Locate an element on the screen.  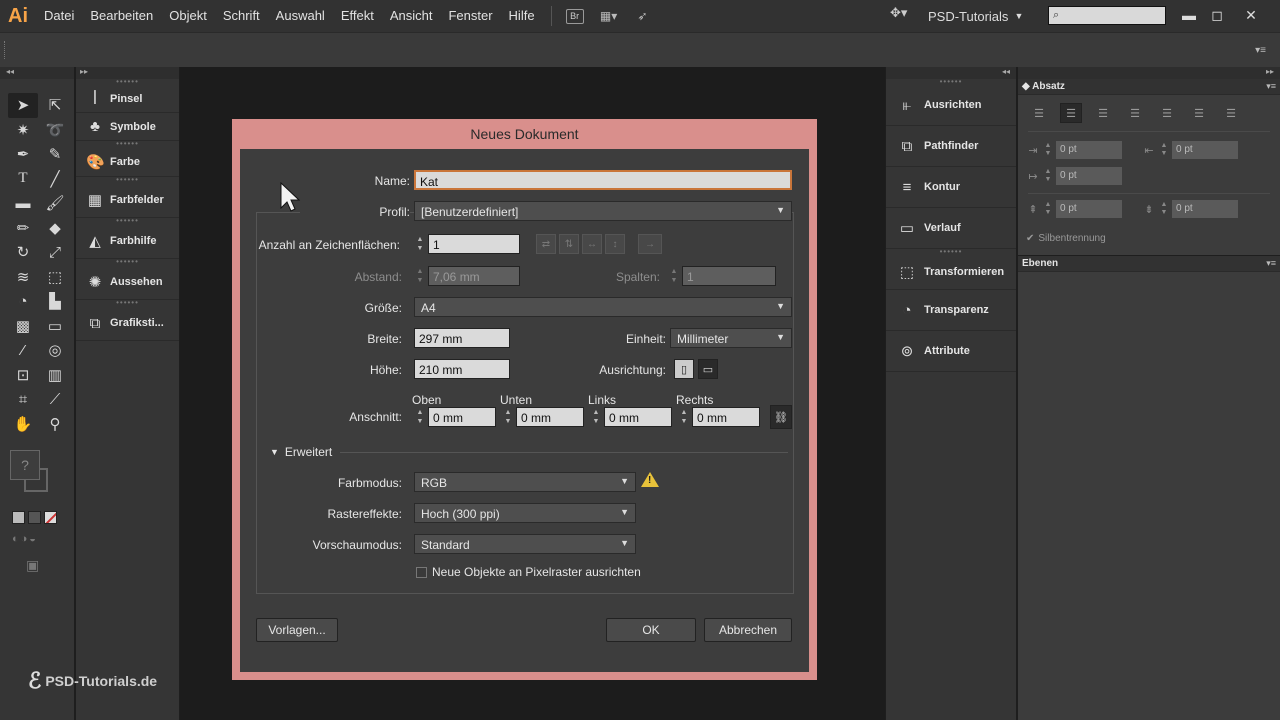
bleed-top-input: 0 mm is located at coordinates (462, 417).